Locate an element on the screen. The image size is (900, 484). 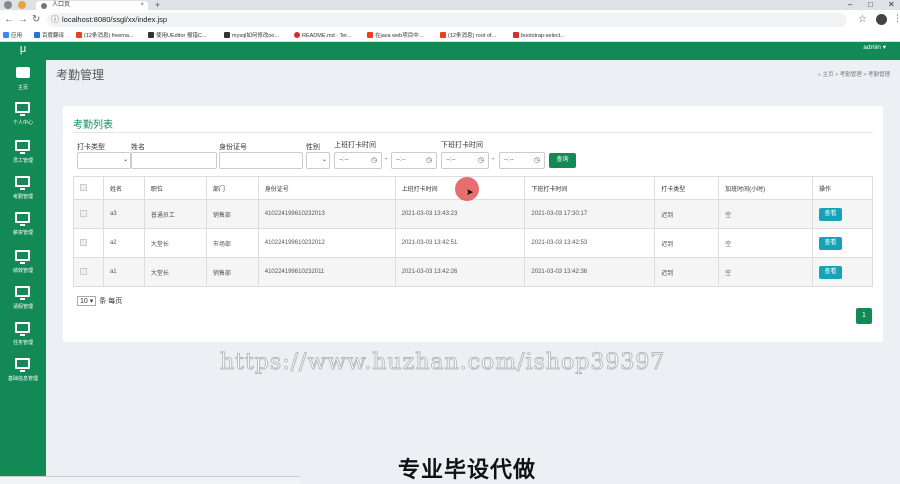
column-header: 姓名 is located at coordinates (123, 188).